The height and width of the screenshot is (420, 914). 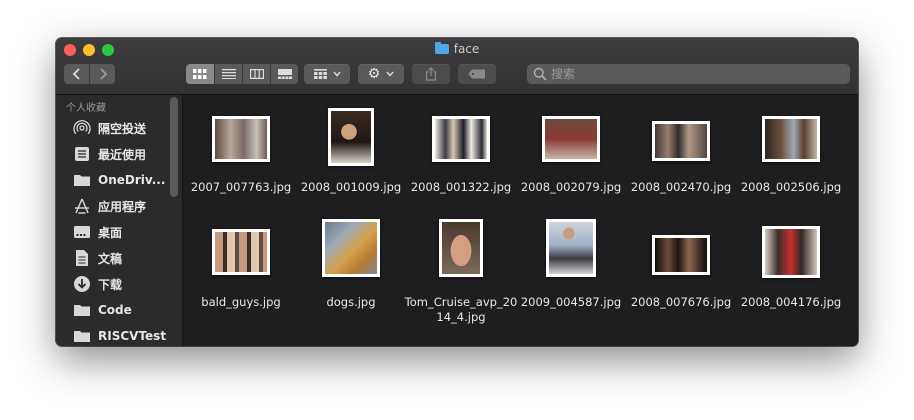 What do you see at coordinates (540, 74) in the screenshot?
I see `search-icon` at bounding box center [540, 74].